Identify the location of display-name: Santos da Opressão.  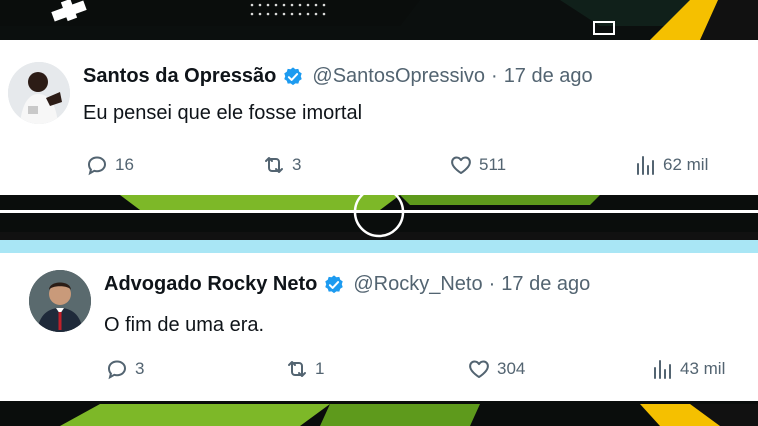
(179, 76).